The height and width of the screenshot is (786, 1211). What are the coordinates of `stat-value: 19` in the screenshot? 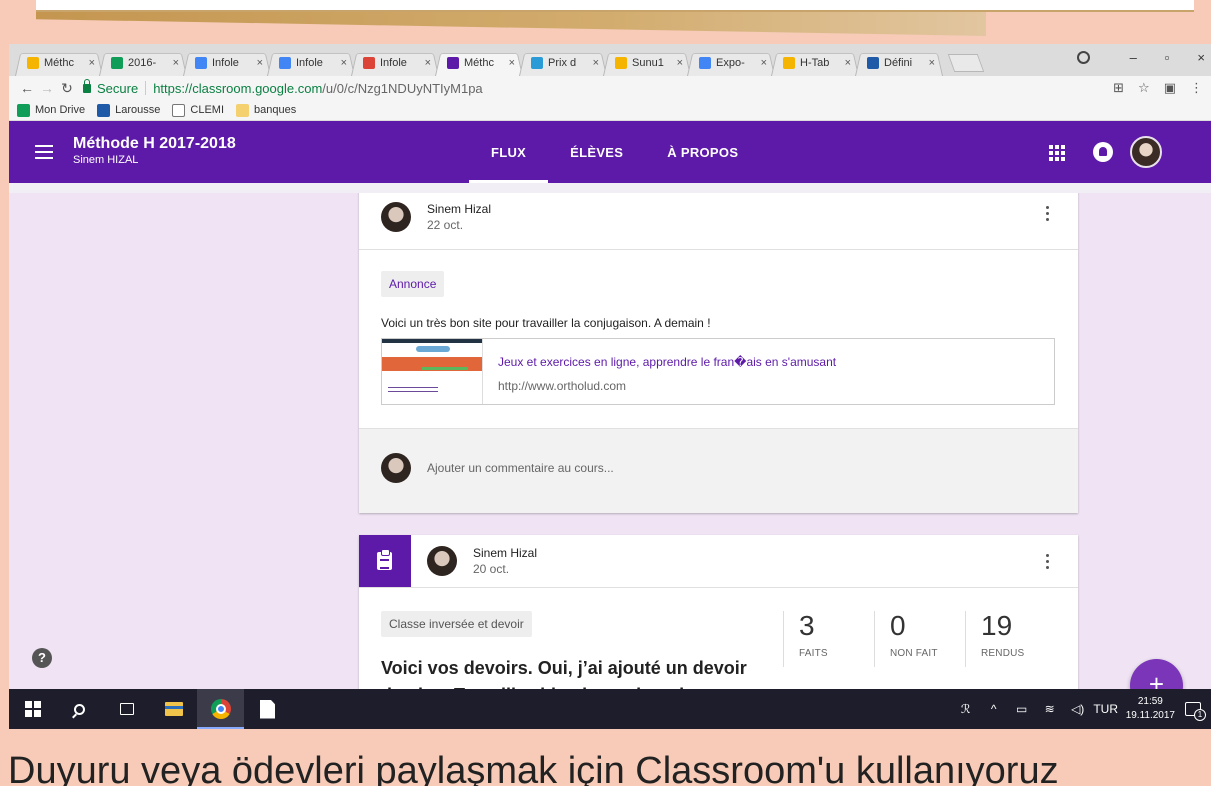 It's located at (997, 625).